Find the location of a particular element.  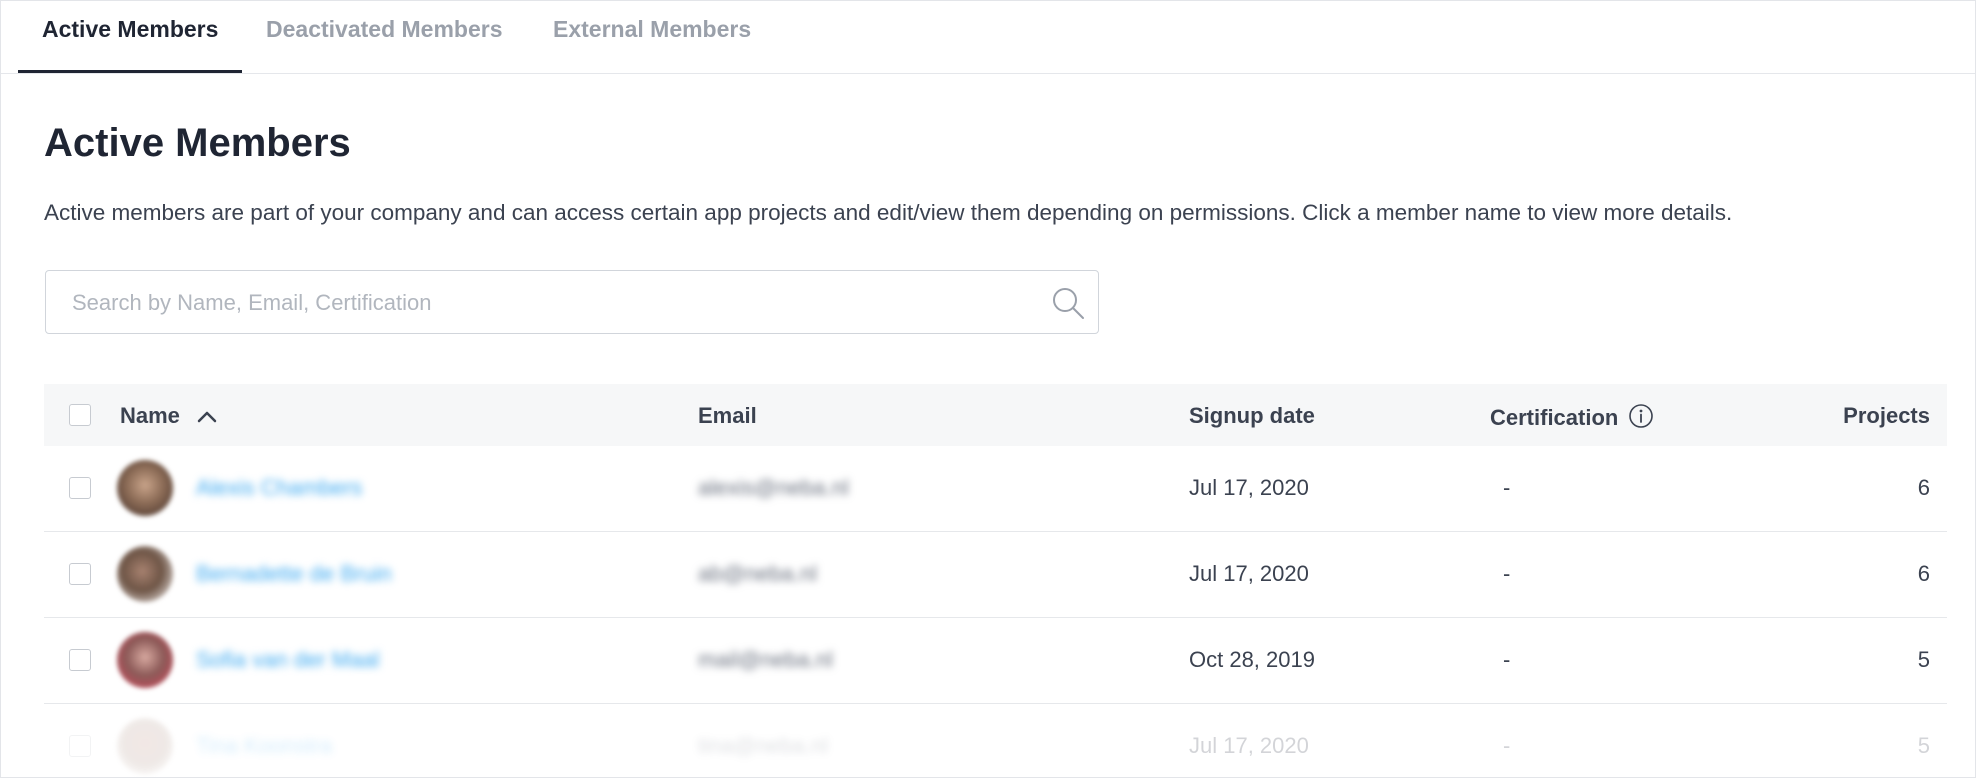

member-name-link: Sofia van der Maal is located at coordinates (287, 660).